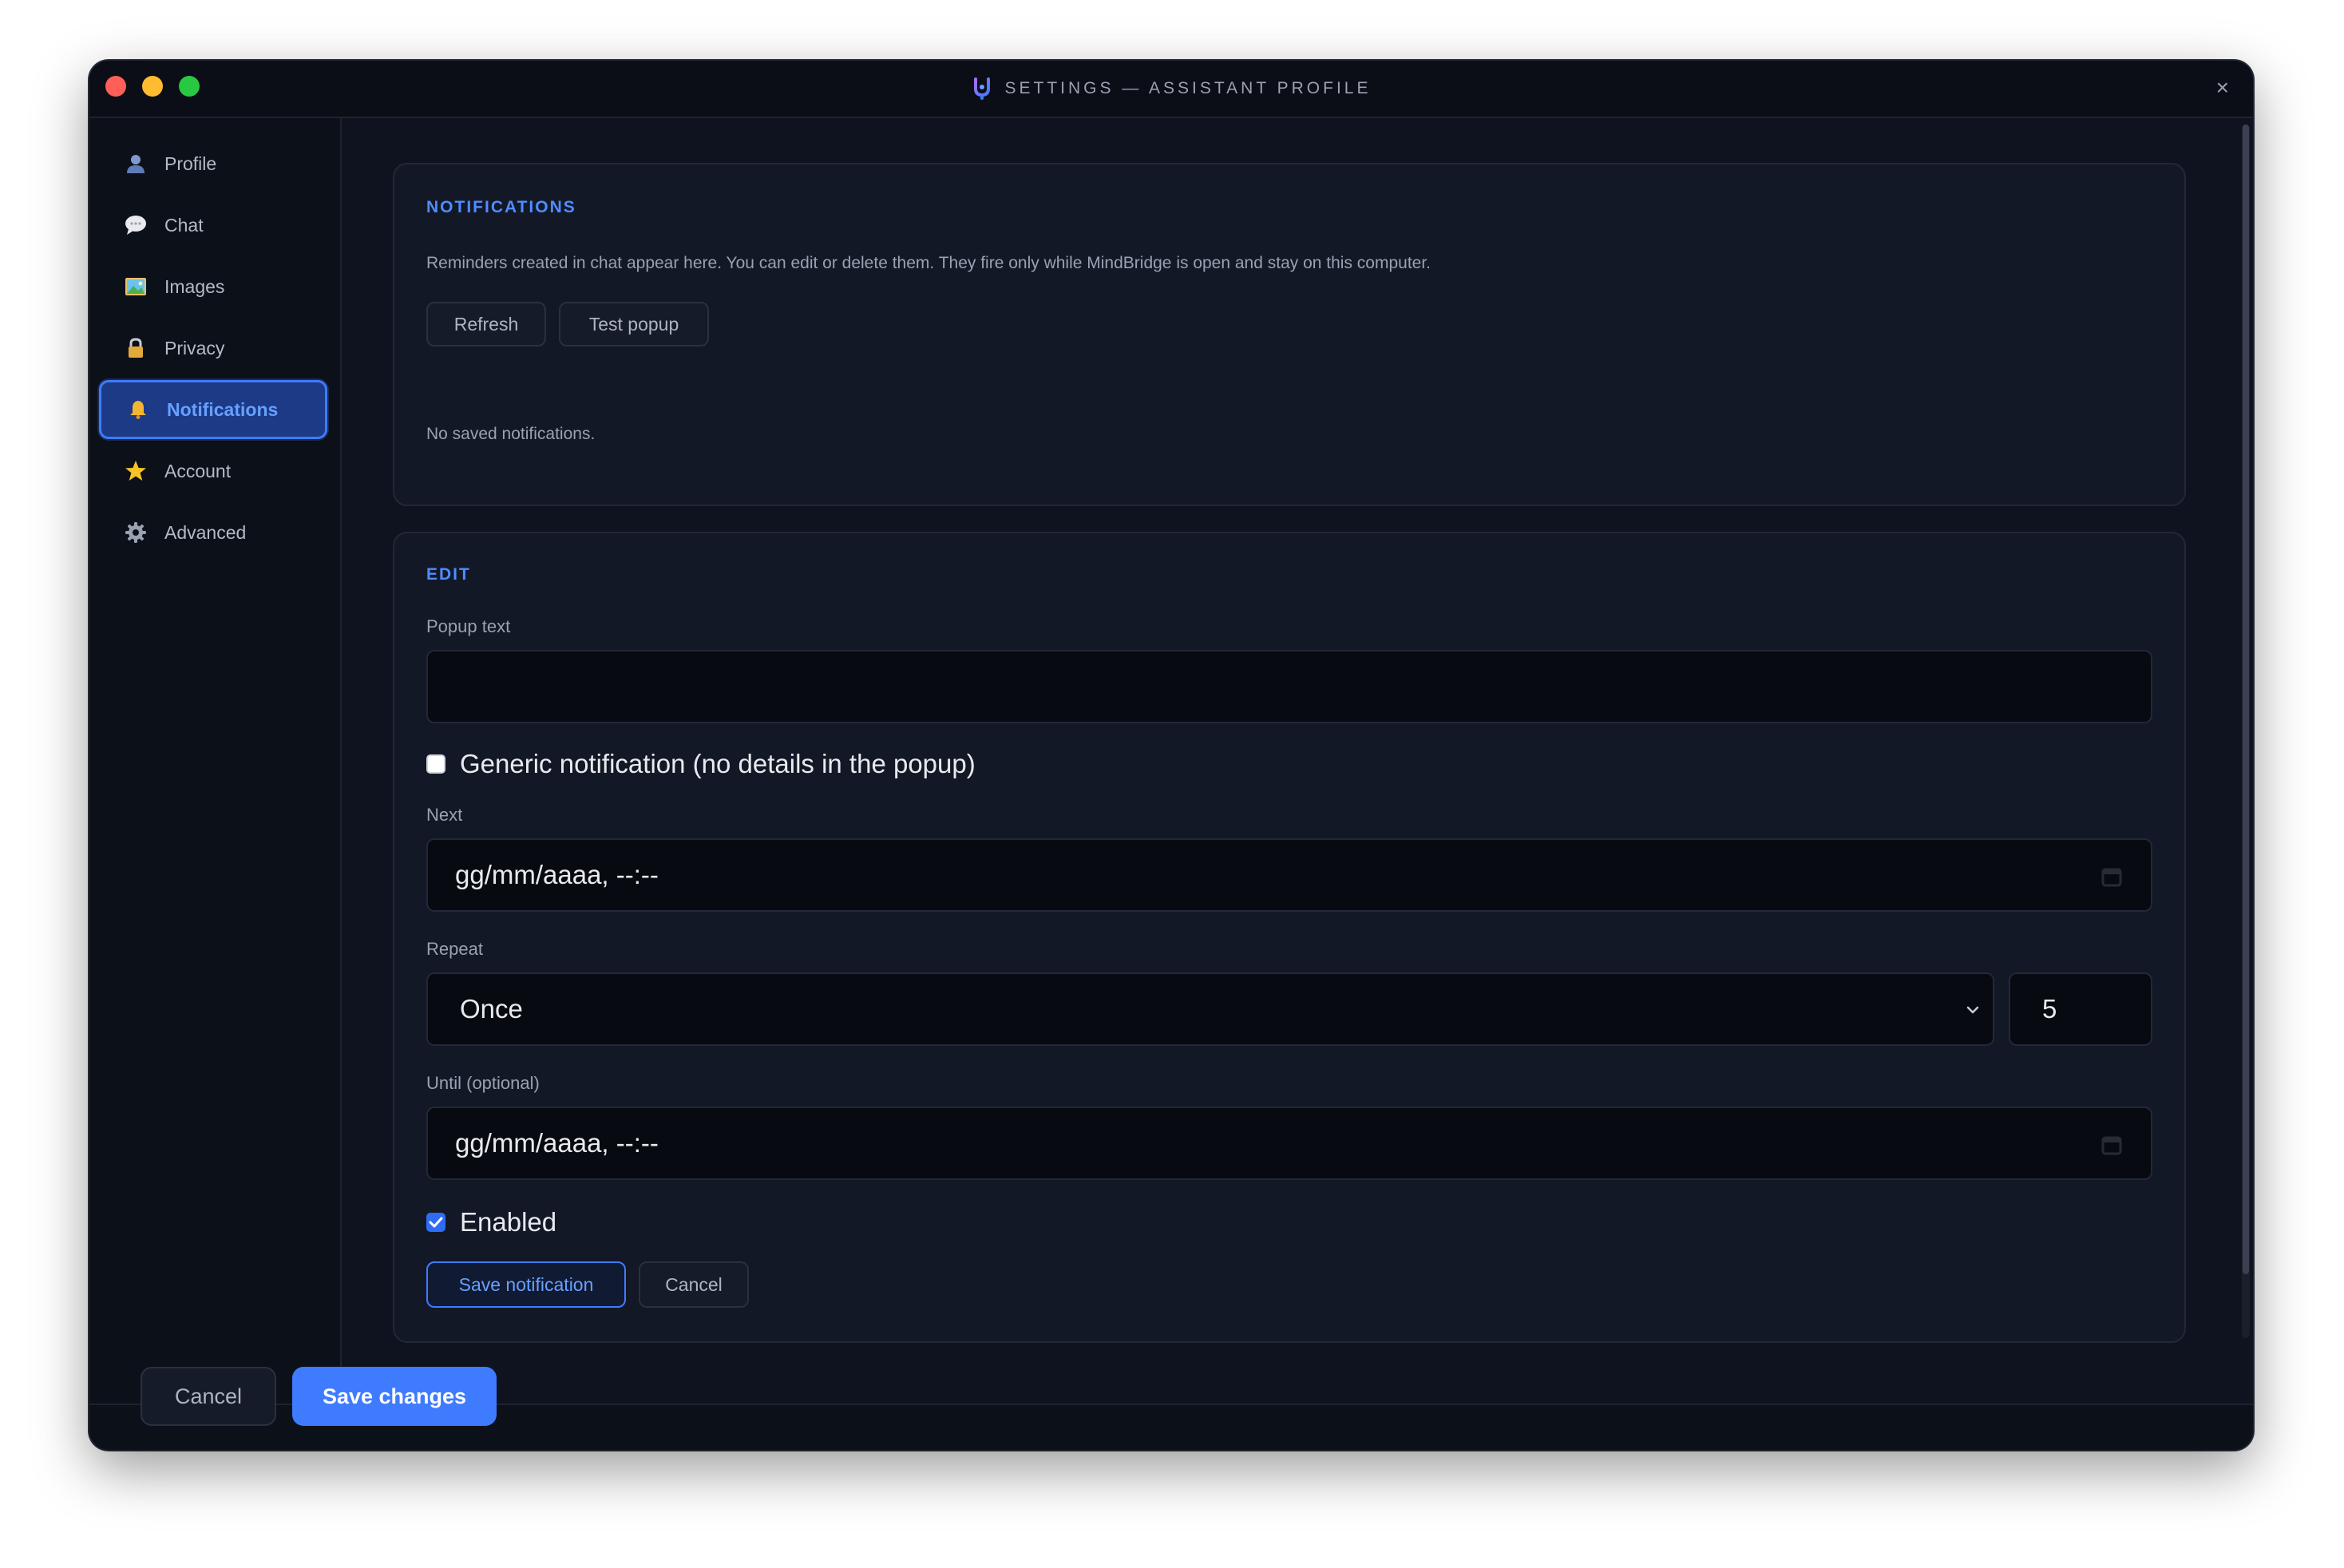 The height and width of the screenshot is (1568, 2344). I want to click on sidebar-item-images: Images, so click(213, 286).